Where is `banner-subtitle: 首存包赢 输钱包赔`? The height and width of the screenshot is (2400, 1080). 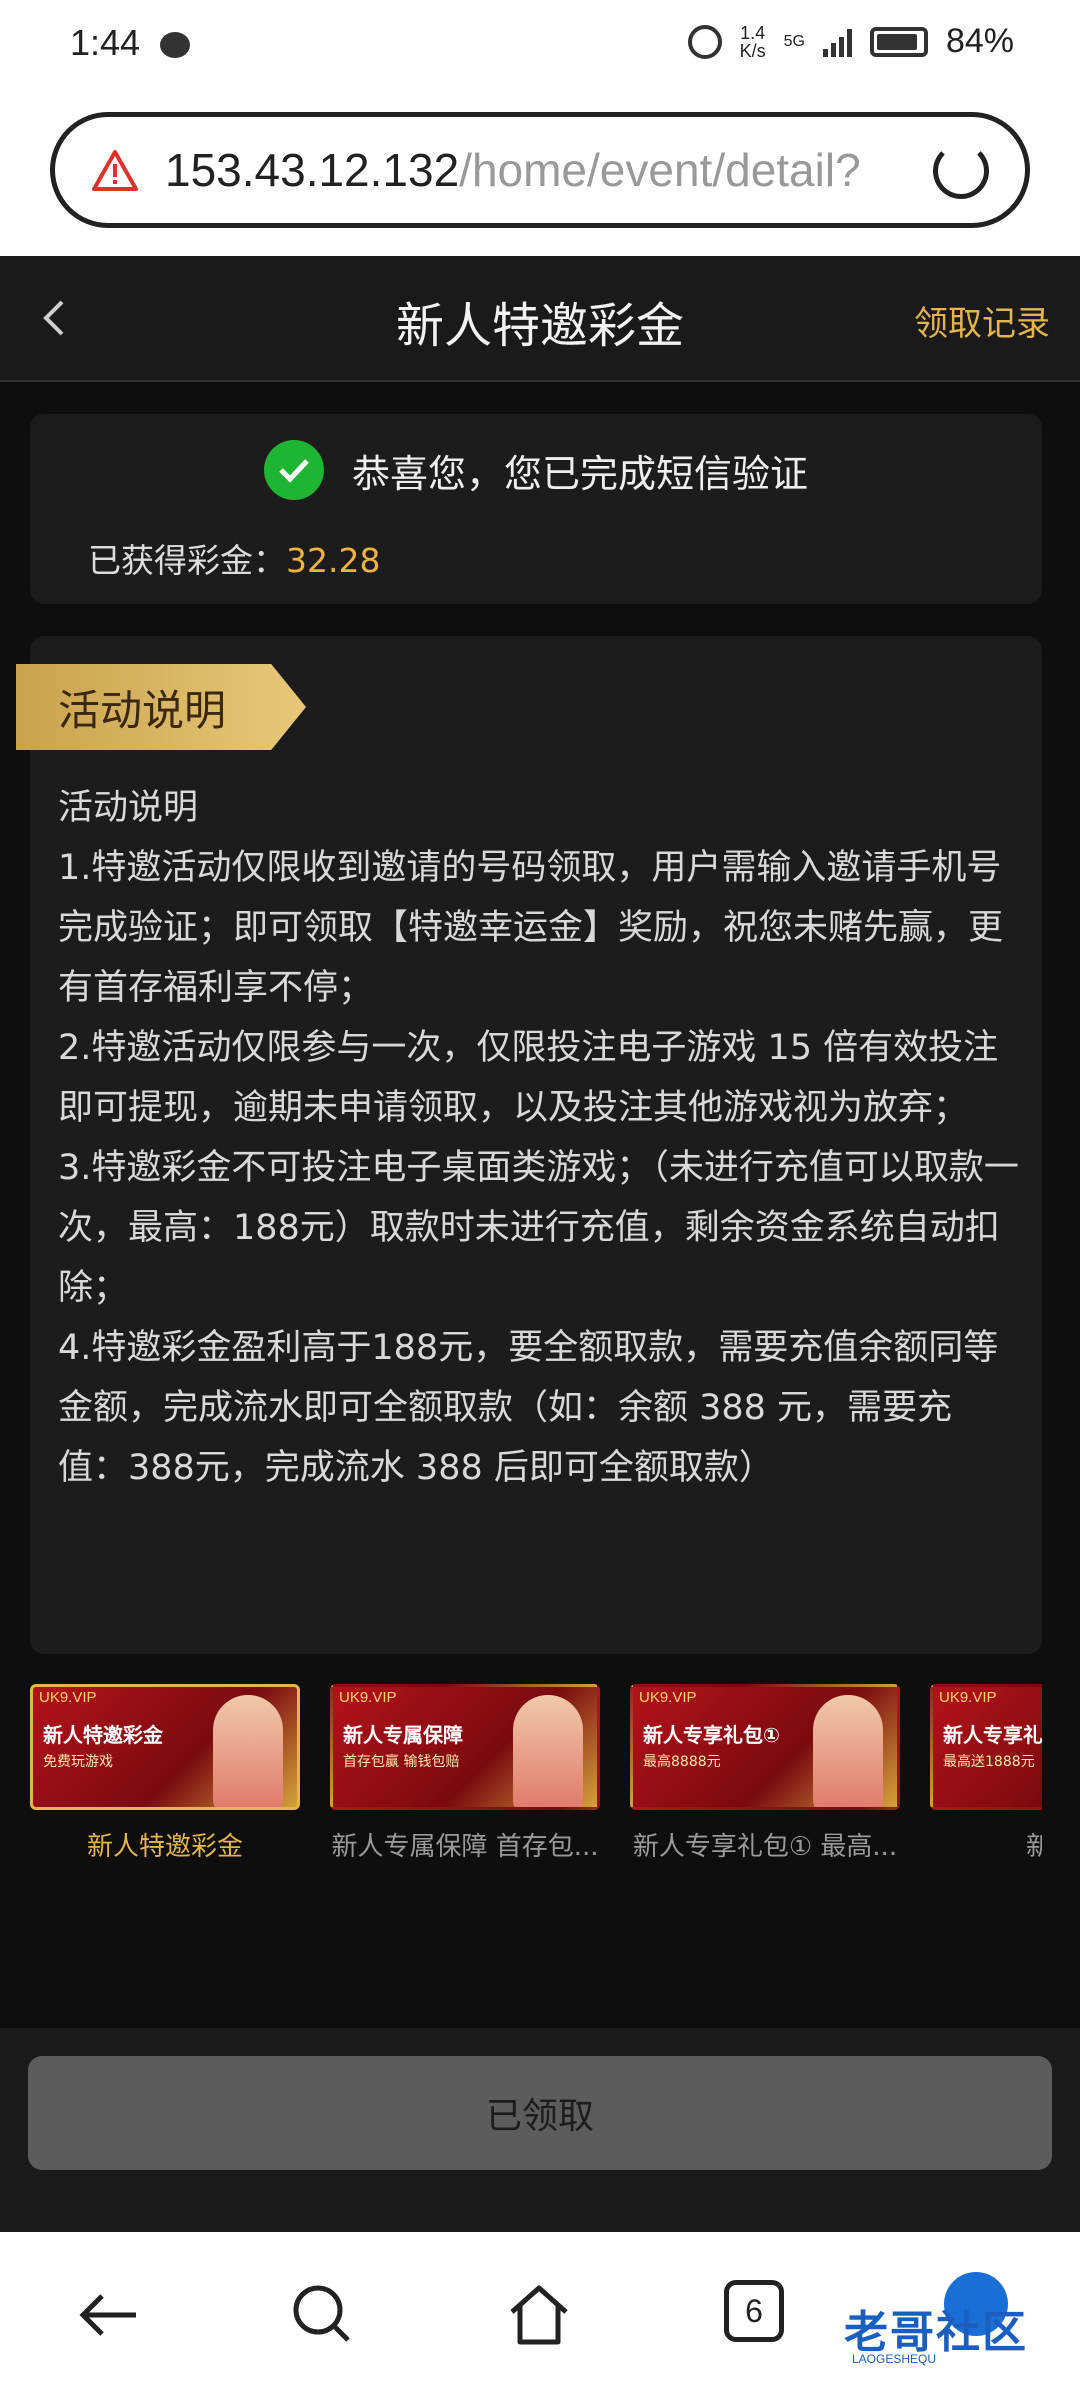 banner-subtitle: 首存包赢 输钱包赔 is located at coordinates (401, 1762).